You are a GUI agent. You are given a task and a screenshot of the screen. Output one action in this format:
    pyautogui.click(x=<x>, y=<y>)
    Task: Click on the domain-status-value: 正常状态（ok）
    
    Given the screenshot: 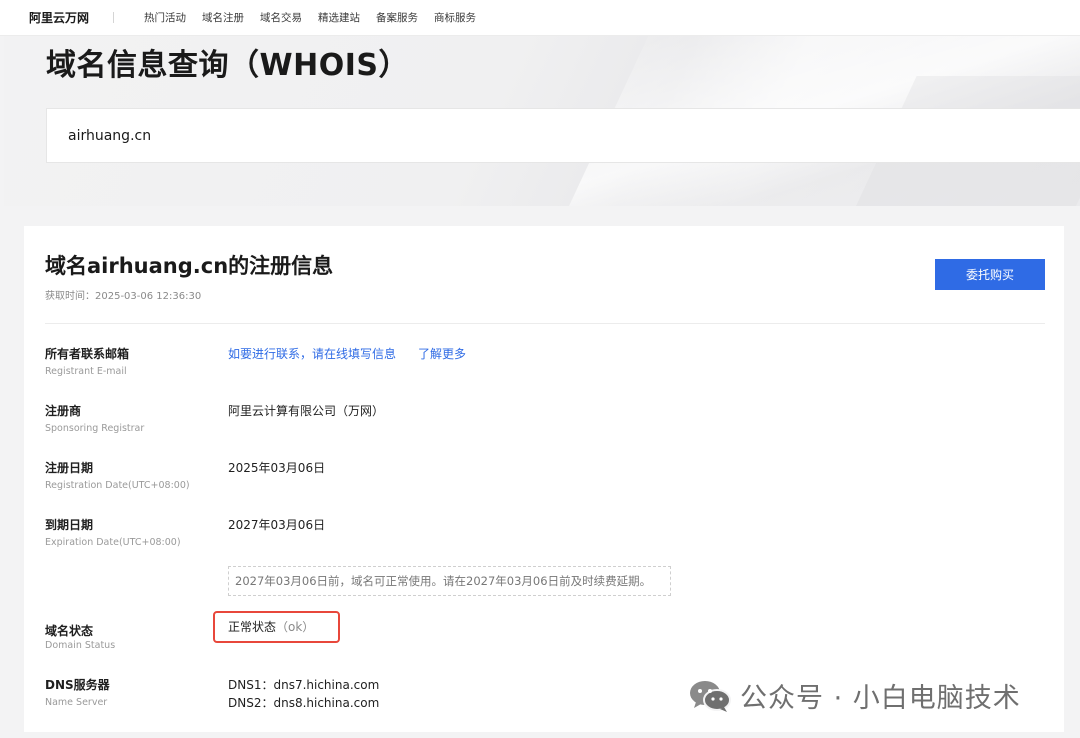 What is the action you would take?
    pyautogui.click(x=271, y=626)
    